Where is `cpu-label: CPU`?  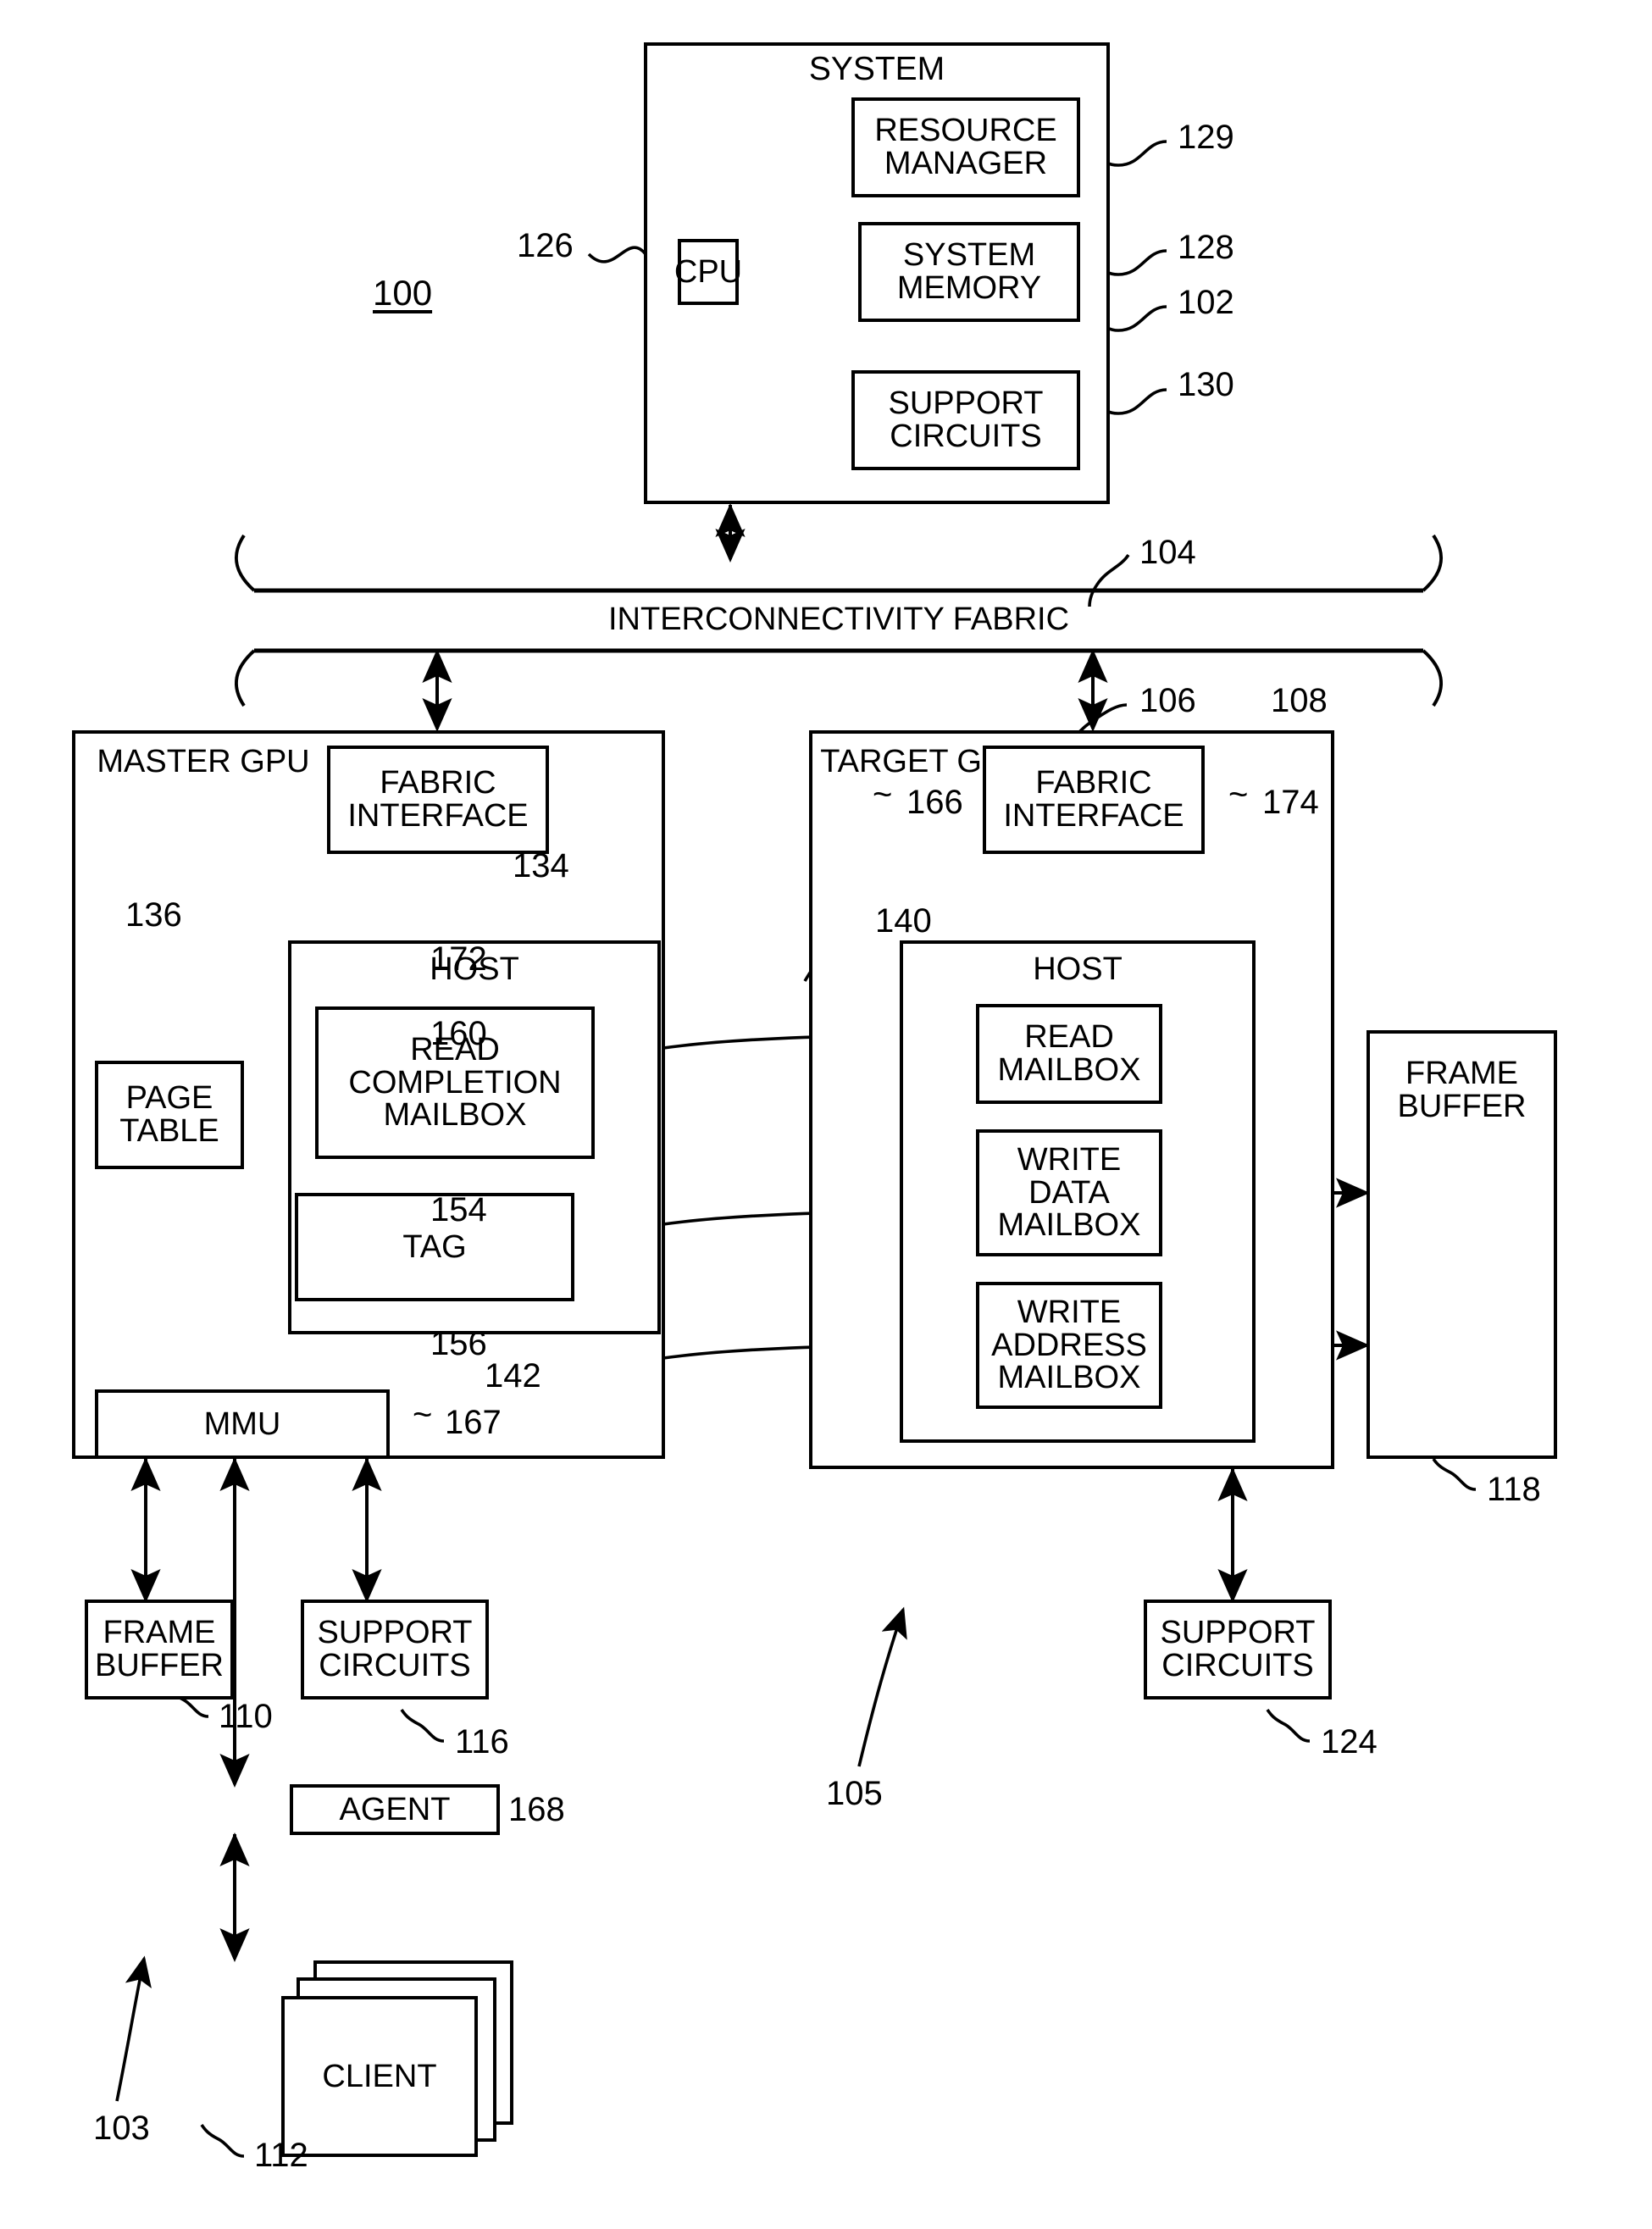
cpu-label: CPU is located at coordinates (708, 271).